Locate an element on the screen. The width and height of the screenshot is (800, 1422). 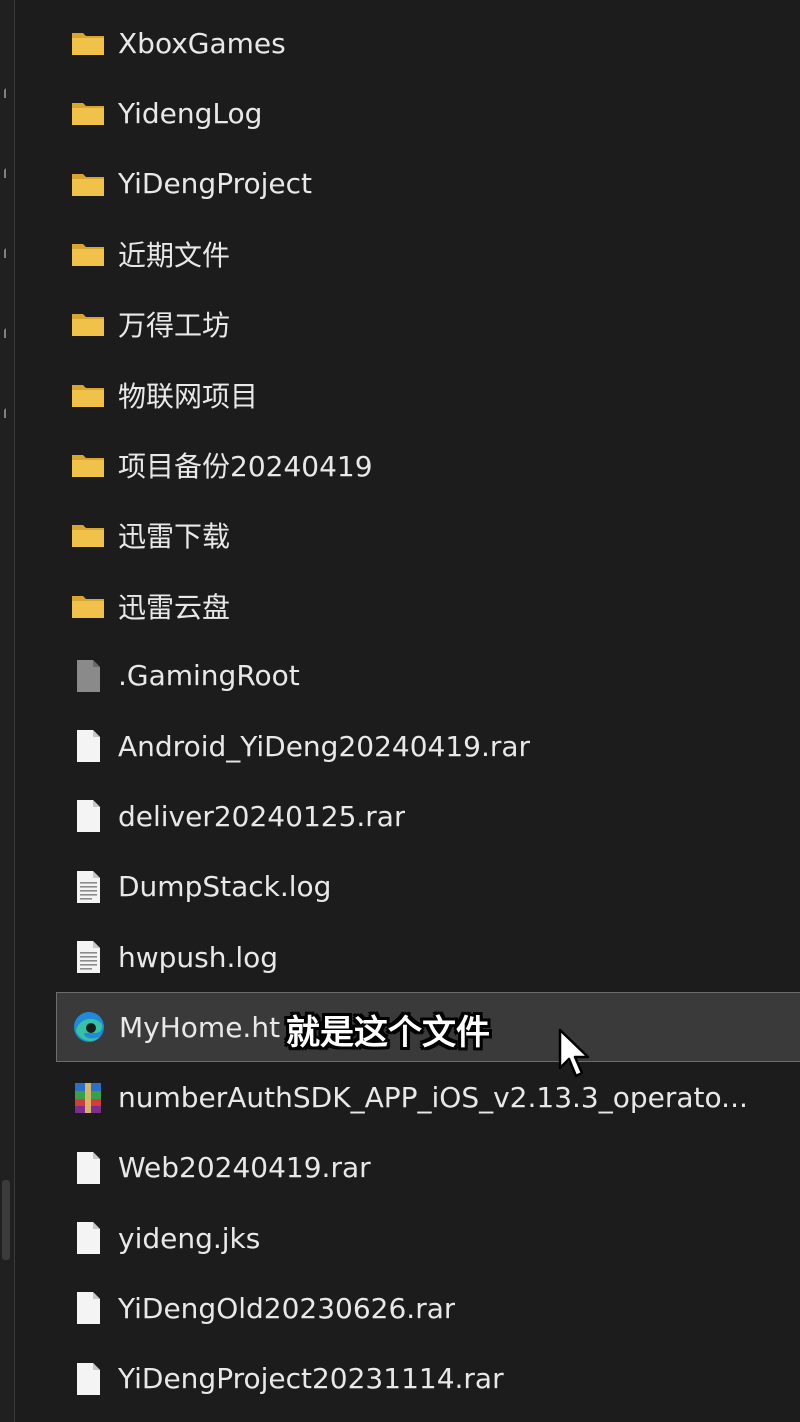
file-row: YidengLog is located at coordinates (428, 113).